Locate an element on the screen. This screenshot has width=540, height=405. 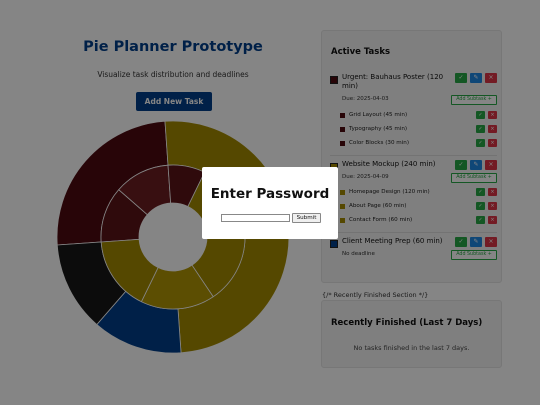
password-modal: Enter Password Submit is located at coordinates (270, 203).